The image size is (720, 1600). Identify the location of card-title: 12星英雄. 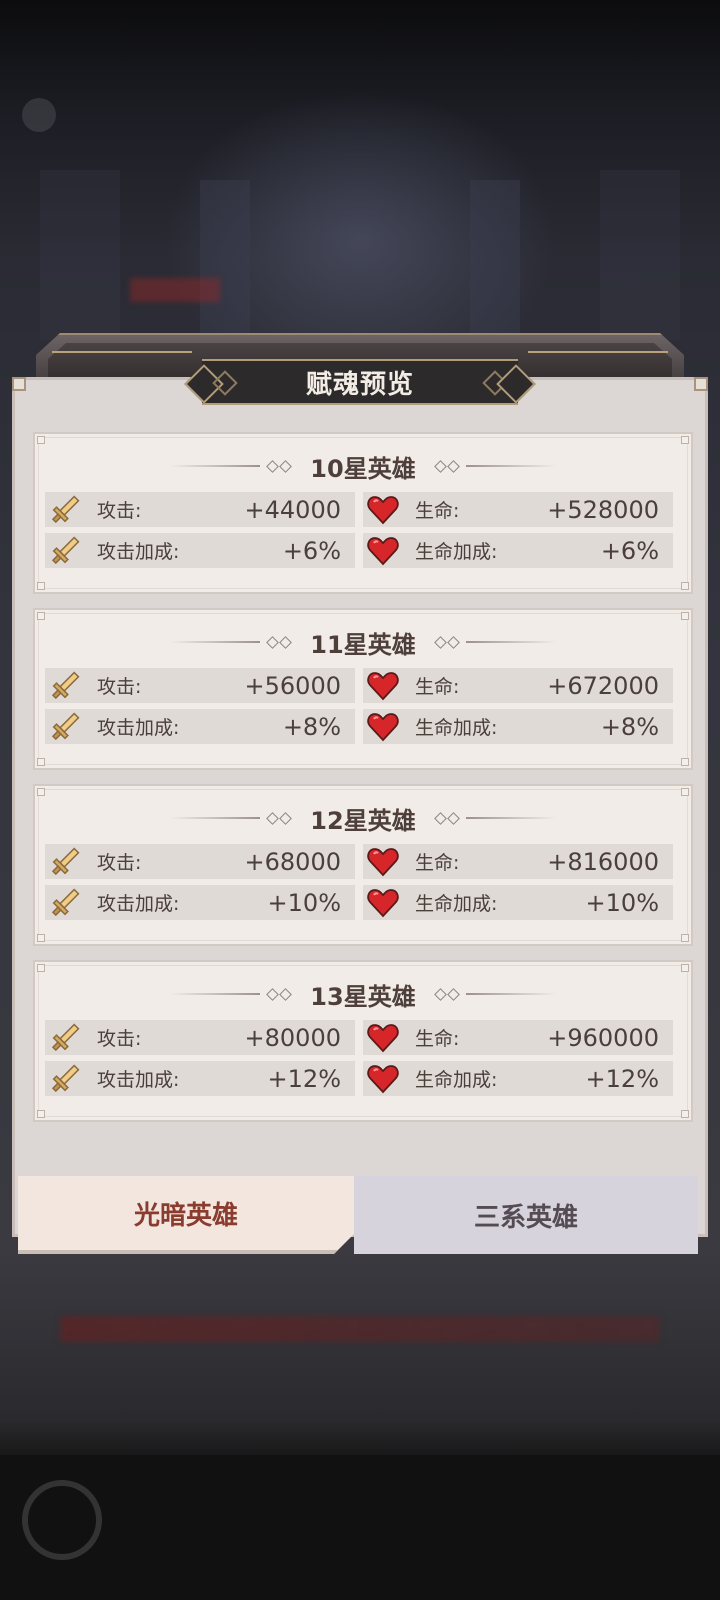
(363, 820).